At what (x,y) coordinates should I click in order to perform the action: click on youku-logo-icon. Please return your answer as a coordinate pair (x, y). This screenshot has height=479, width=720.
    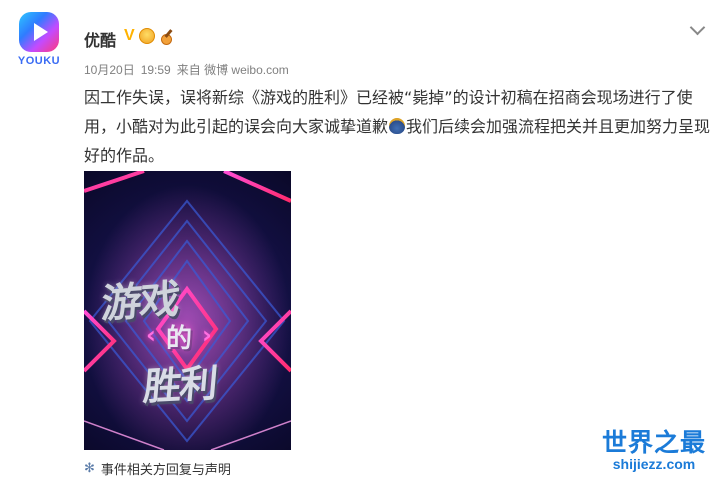
    Looking at the image, I should click on (39, 32).